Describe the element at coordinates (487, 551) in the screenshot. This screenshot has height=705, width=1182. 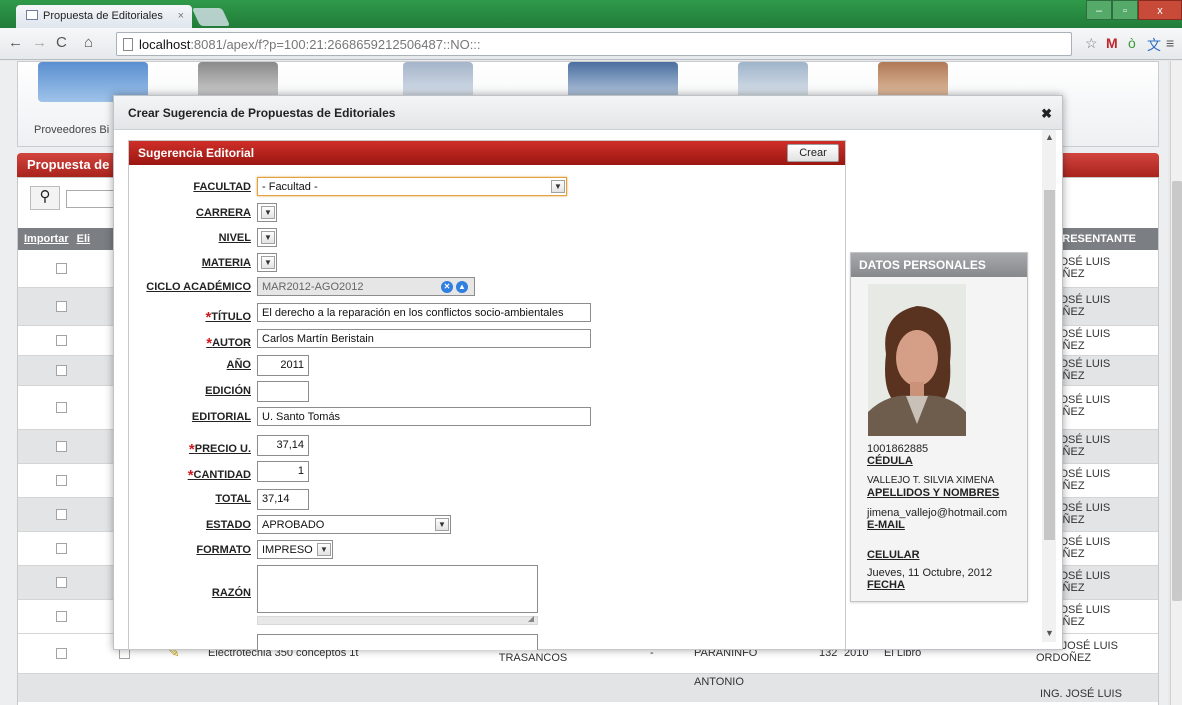
I see `row-formato: FORMATO IMPRESO ▼` at that location.